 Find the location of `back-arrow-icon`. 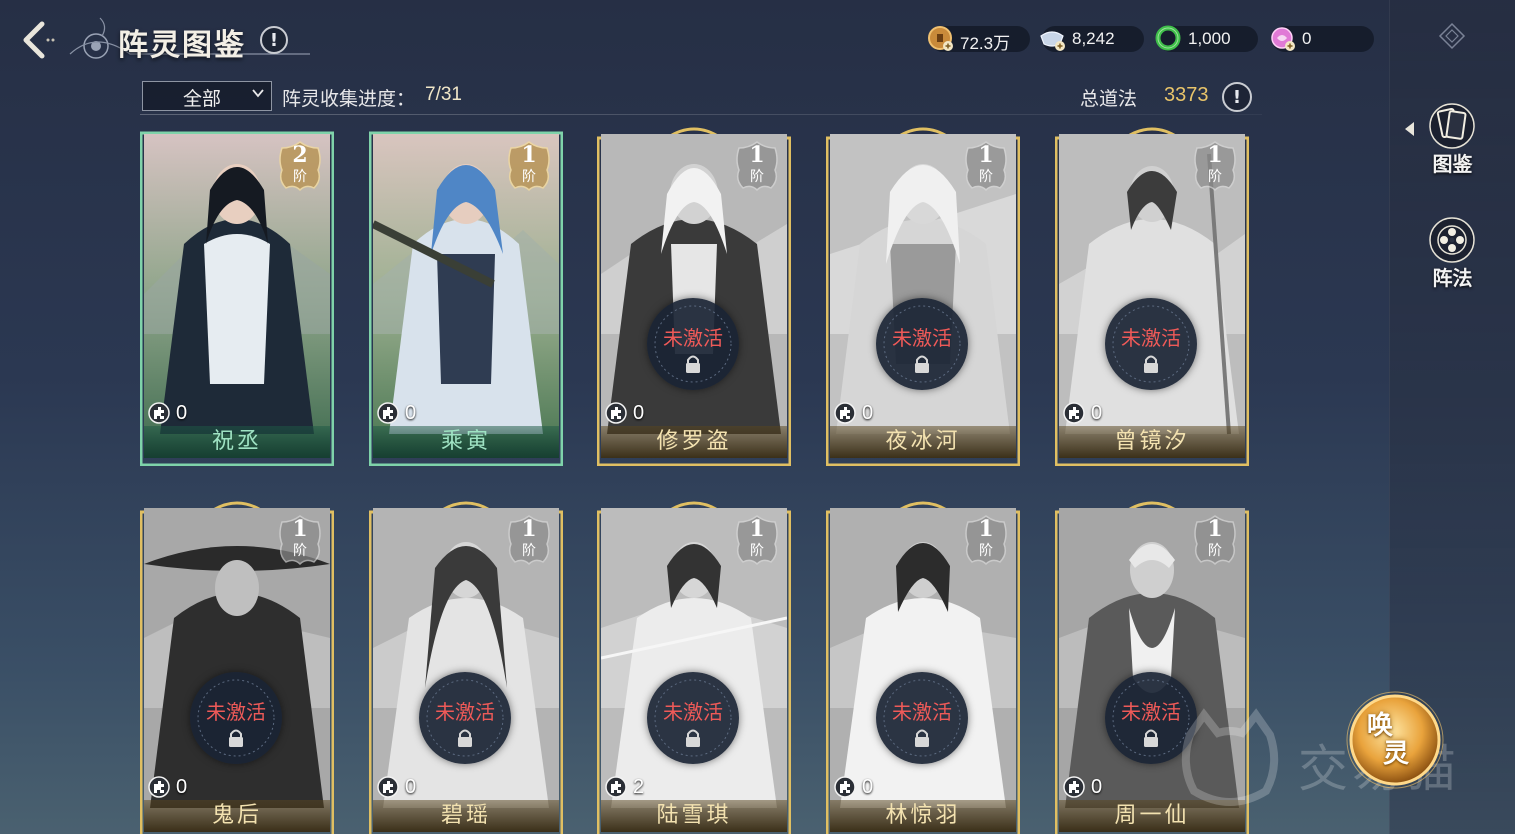

back-arrow-icon is located at coordinates (36, 40).